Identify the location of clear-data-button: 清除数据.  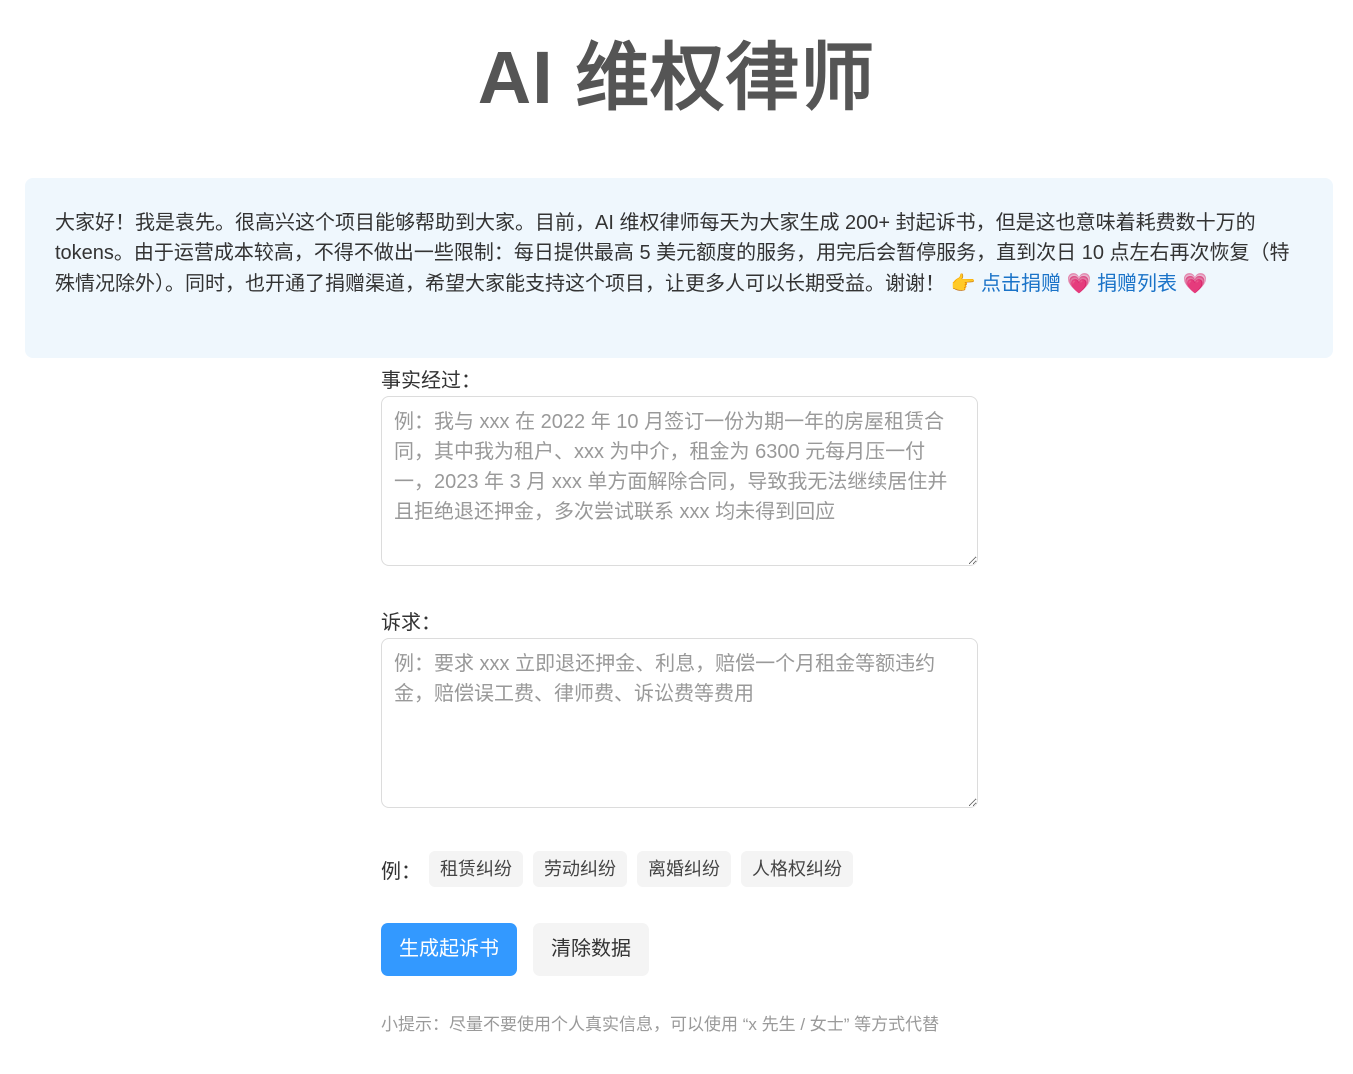
(591, 949).